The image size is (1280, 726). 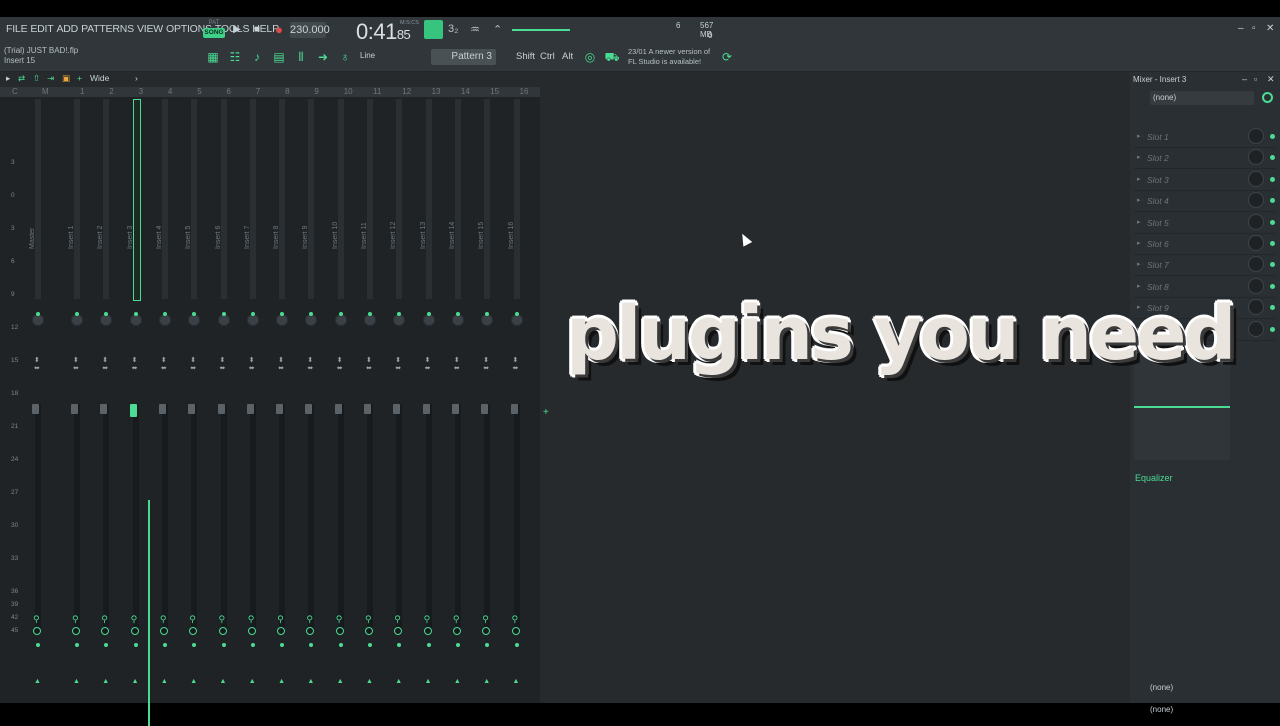 I want to click on menu-add: ADD, so click(x=68, y=29).